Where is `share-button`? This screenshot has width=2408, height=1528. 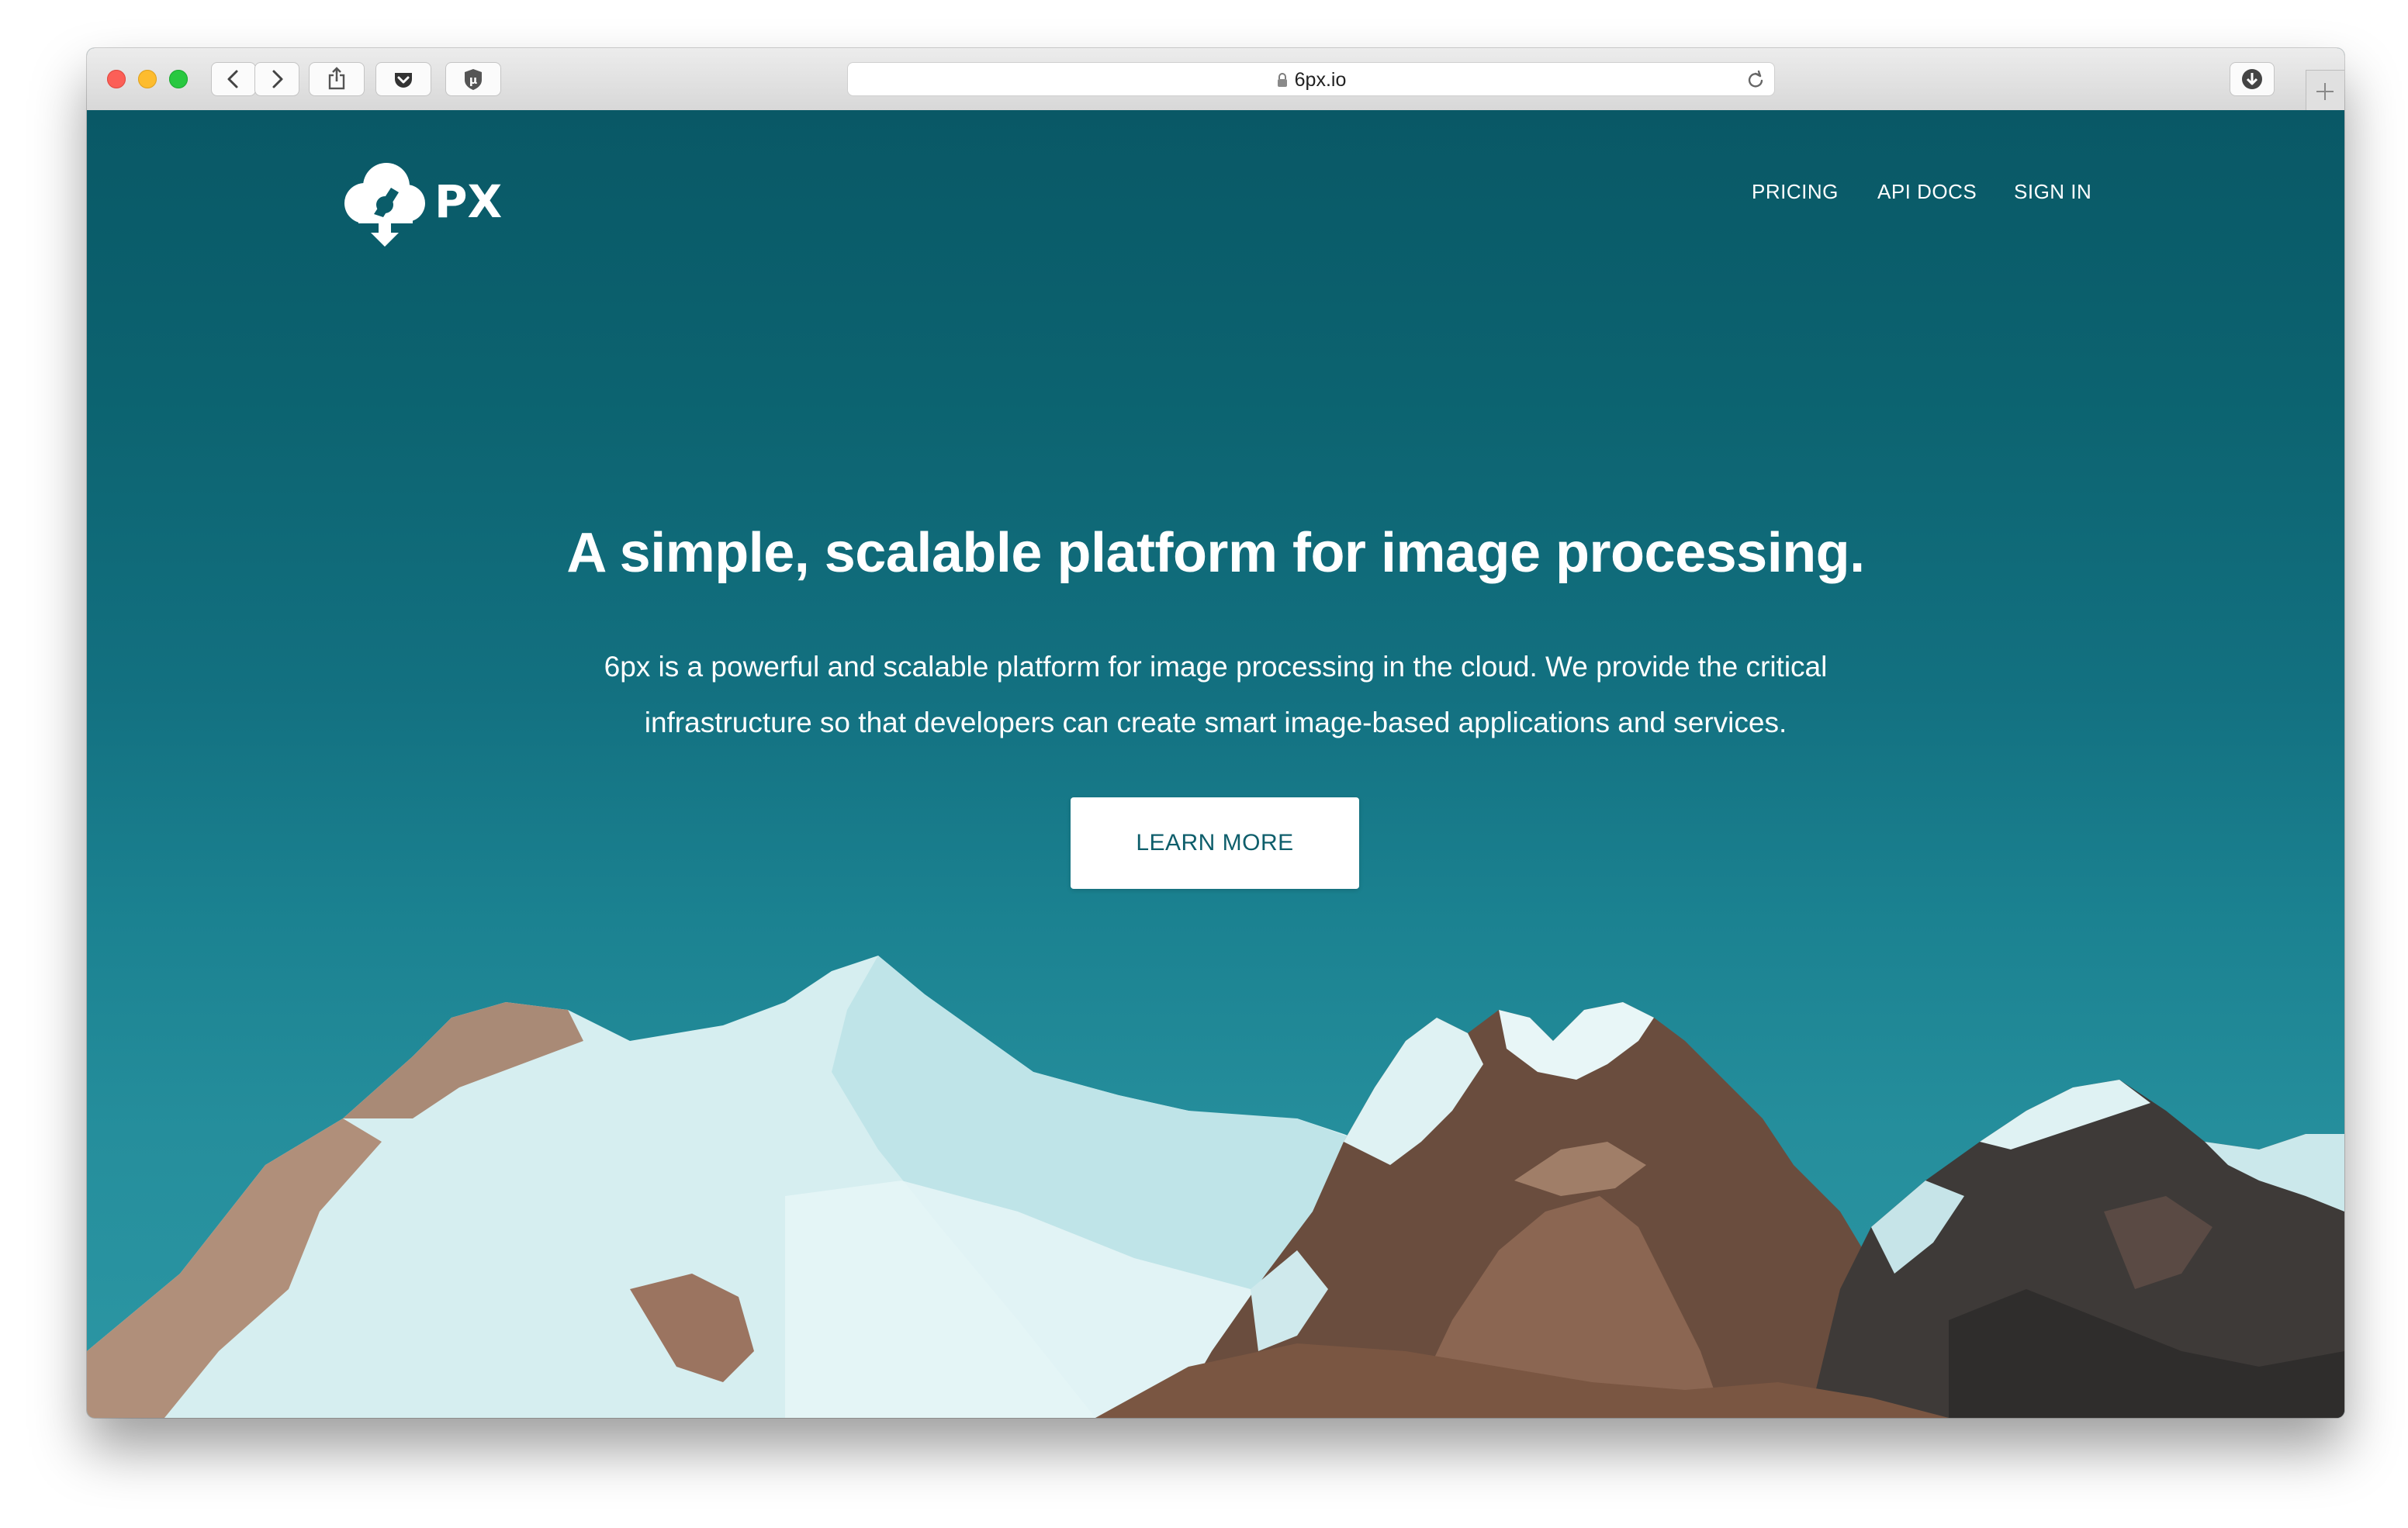 share-button is located at coordinates (337, 79).